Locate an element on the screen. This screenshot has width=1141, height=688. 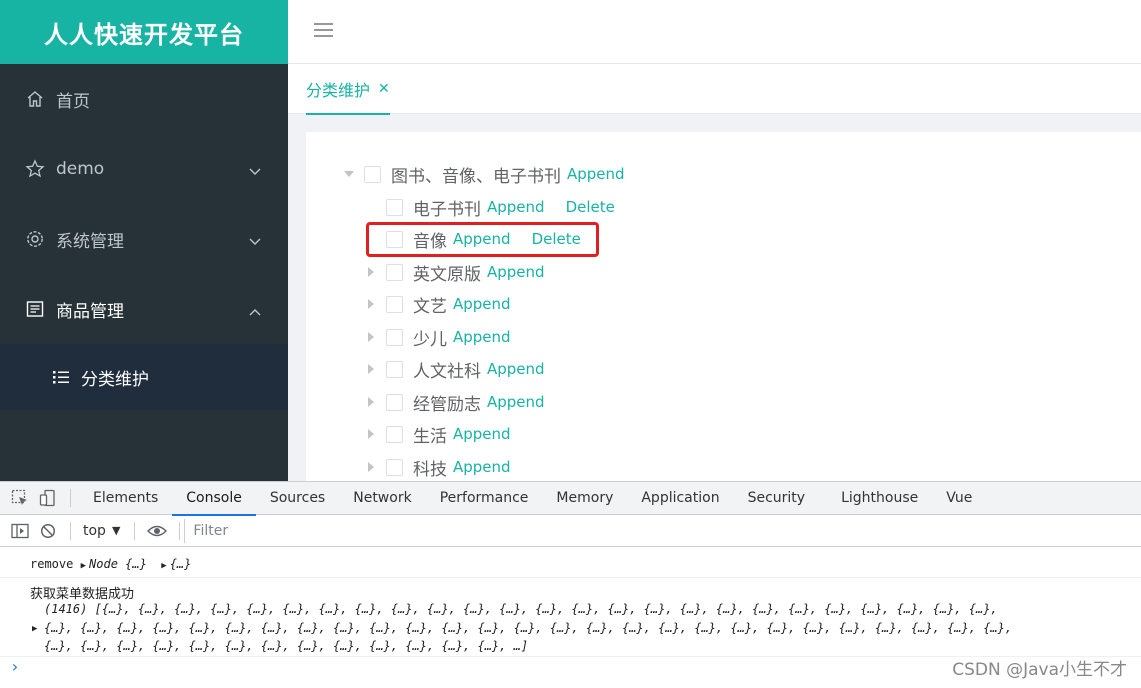
devtools-tab-security: Security is located at coordinates (777, 498).